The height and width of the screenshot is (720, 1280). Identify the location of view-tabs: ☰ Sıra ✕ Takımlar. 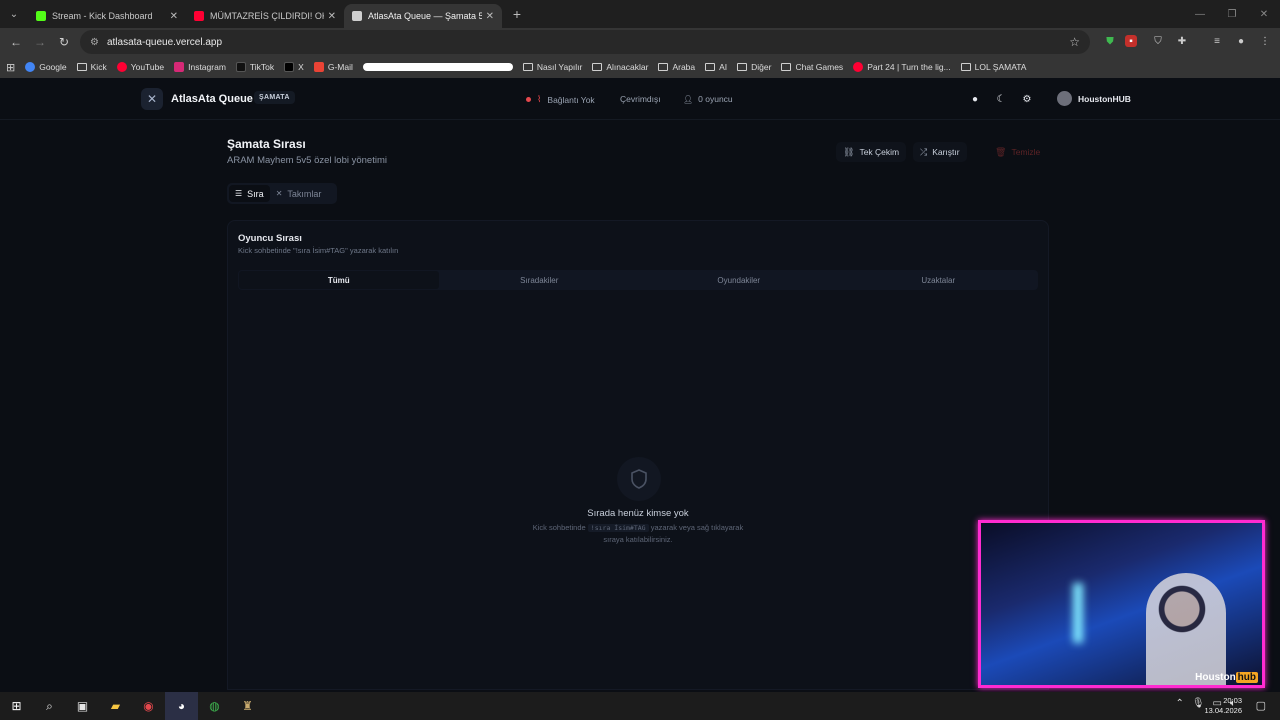
(282, 193).